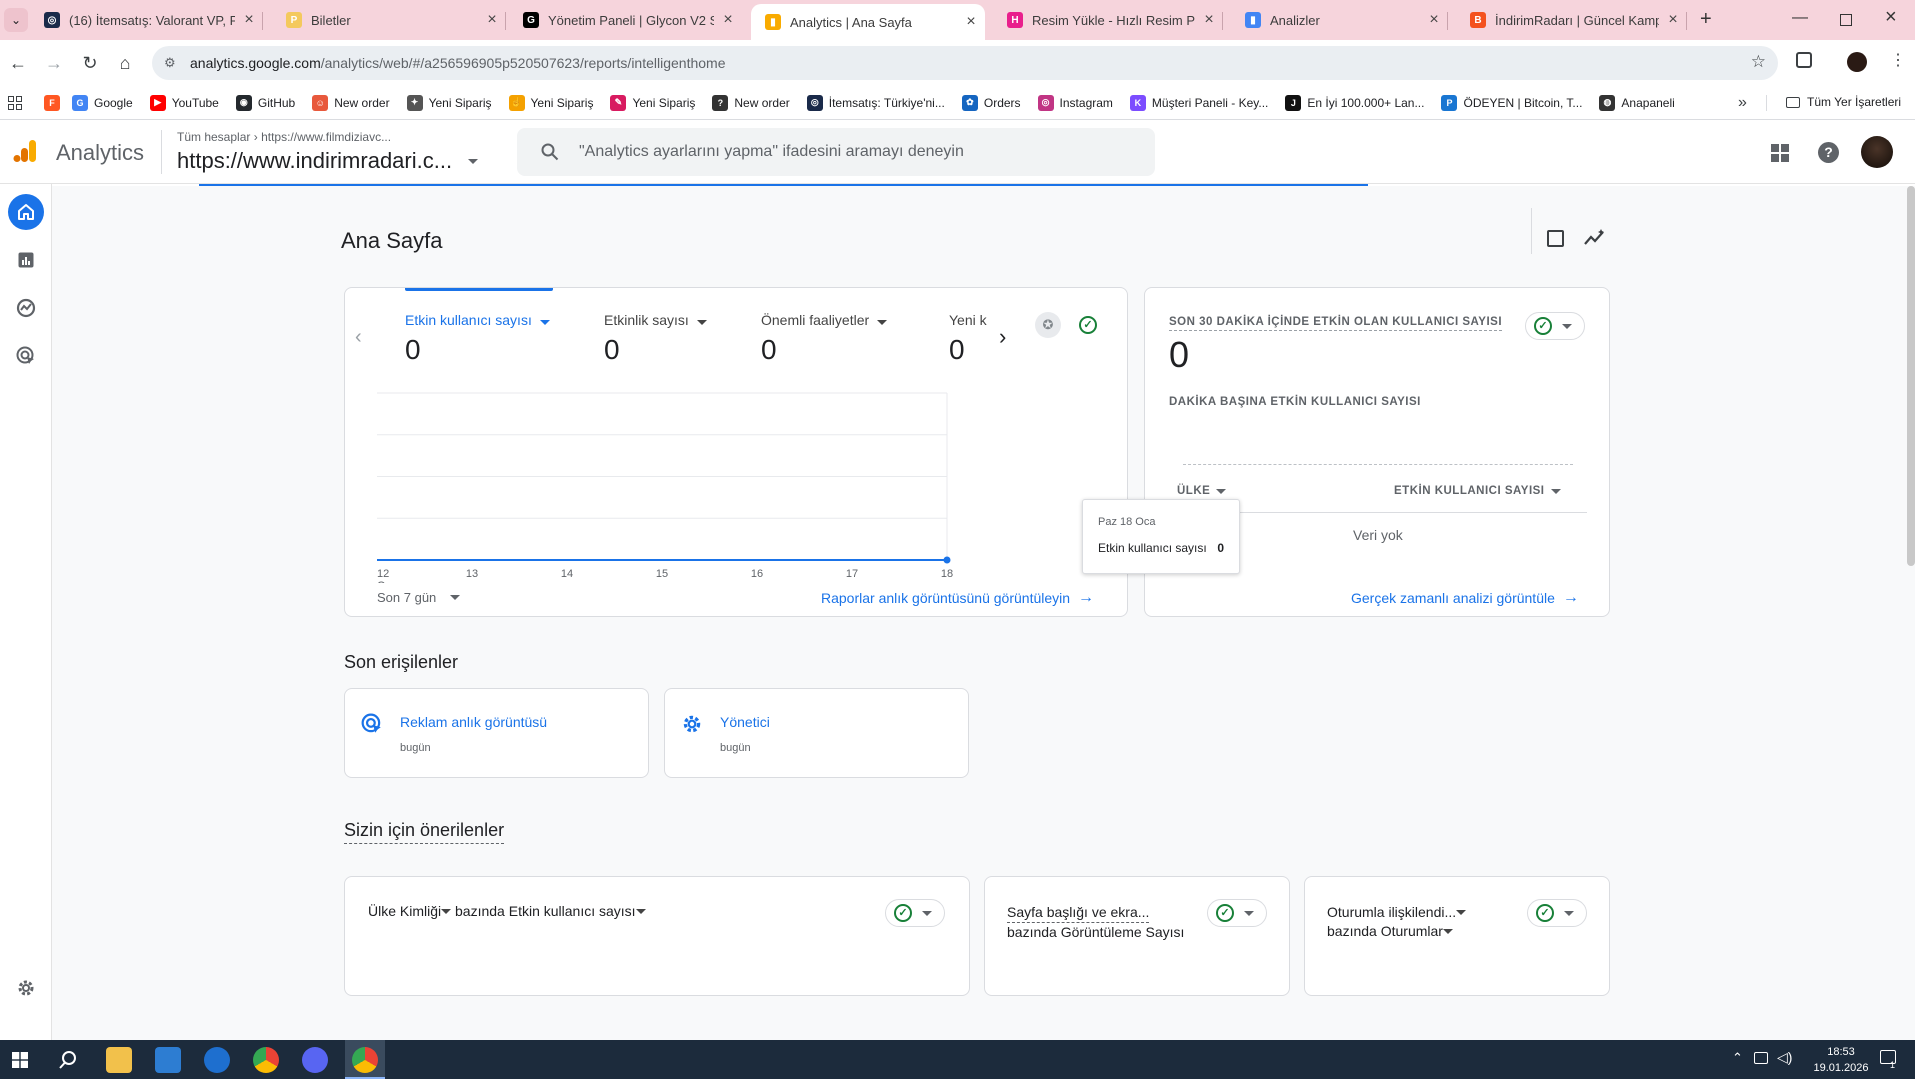 This screenshot has height=1079, width=1915. Describe the element at coordinates (404, 911) in the screenshot. I see `dimension-selector: Ülke Kimliği` at that location.